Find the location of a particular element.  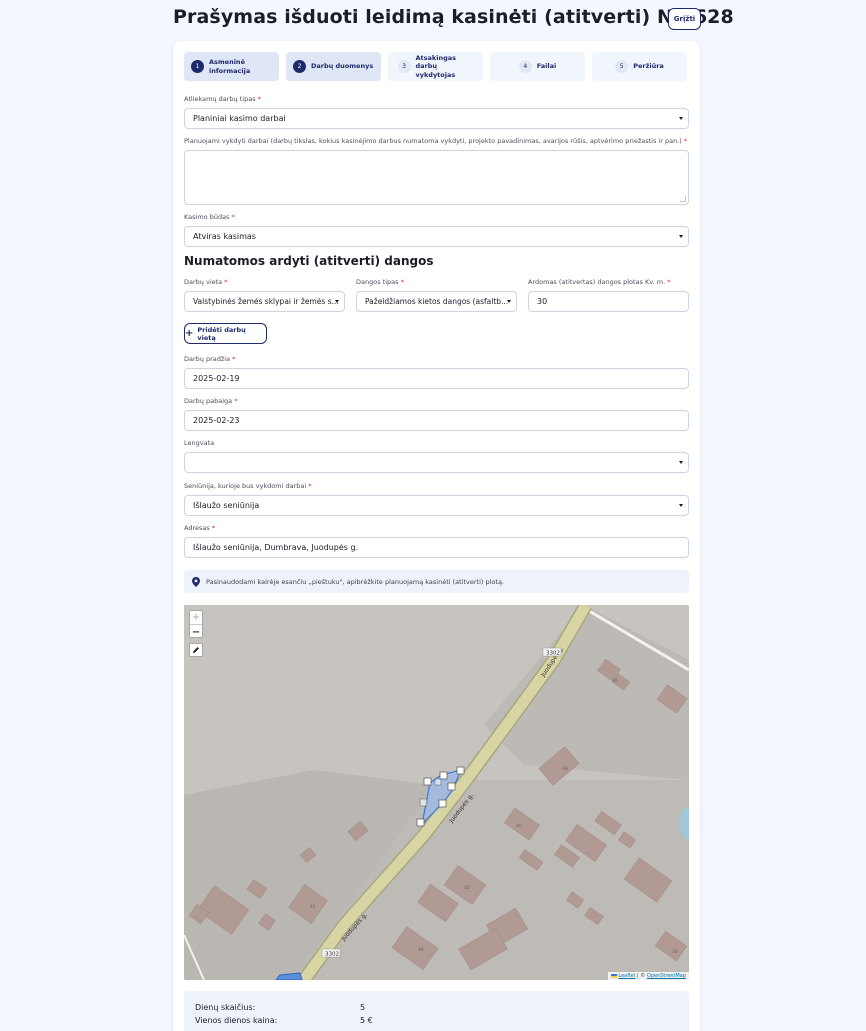

day-price-label: Vienos dienos kaina: is located at coordinates (236, 1020).